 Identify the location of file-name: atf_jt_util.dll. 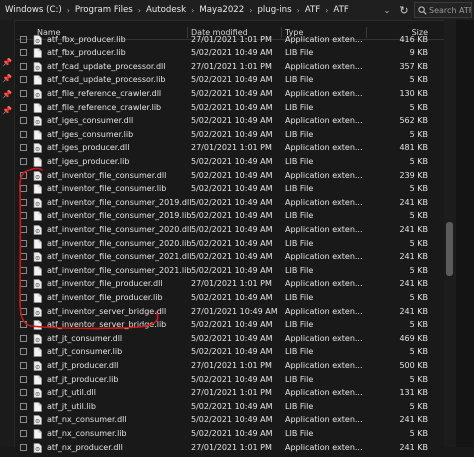
(119, 393).